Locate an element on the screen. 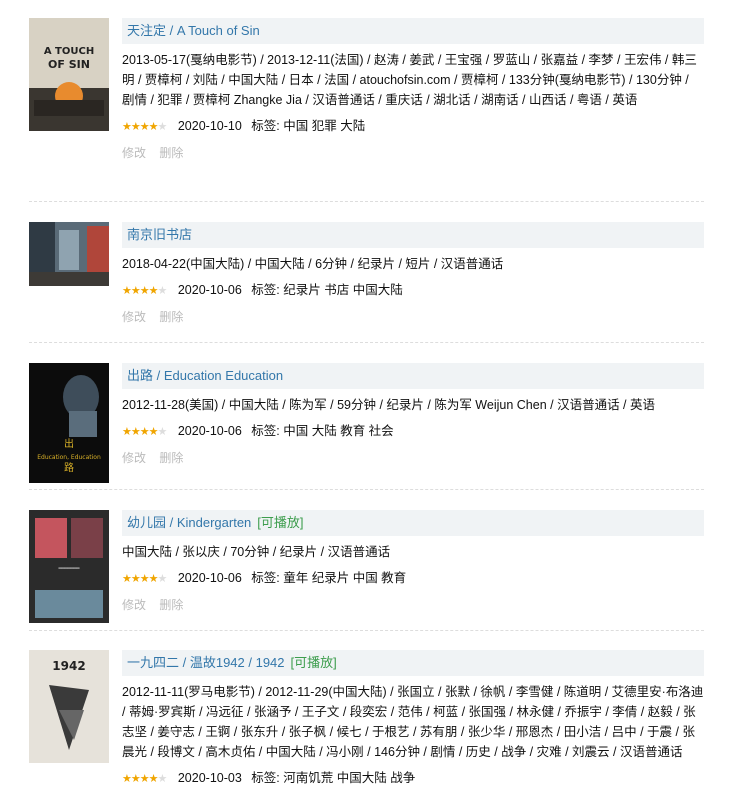 The width and height of the screenshot is (735, 791). title-bar: 天注定 / A Touch of Sin is located at coordinates (413, 31).